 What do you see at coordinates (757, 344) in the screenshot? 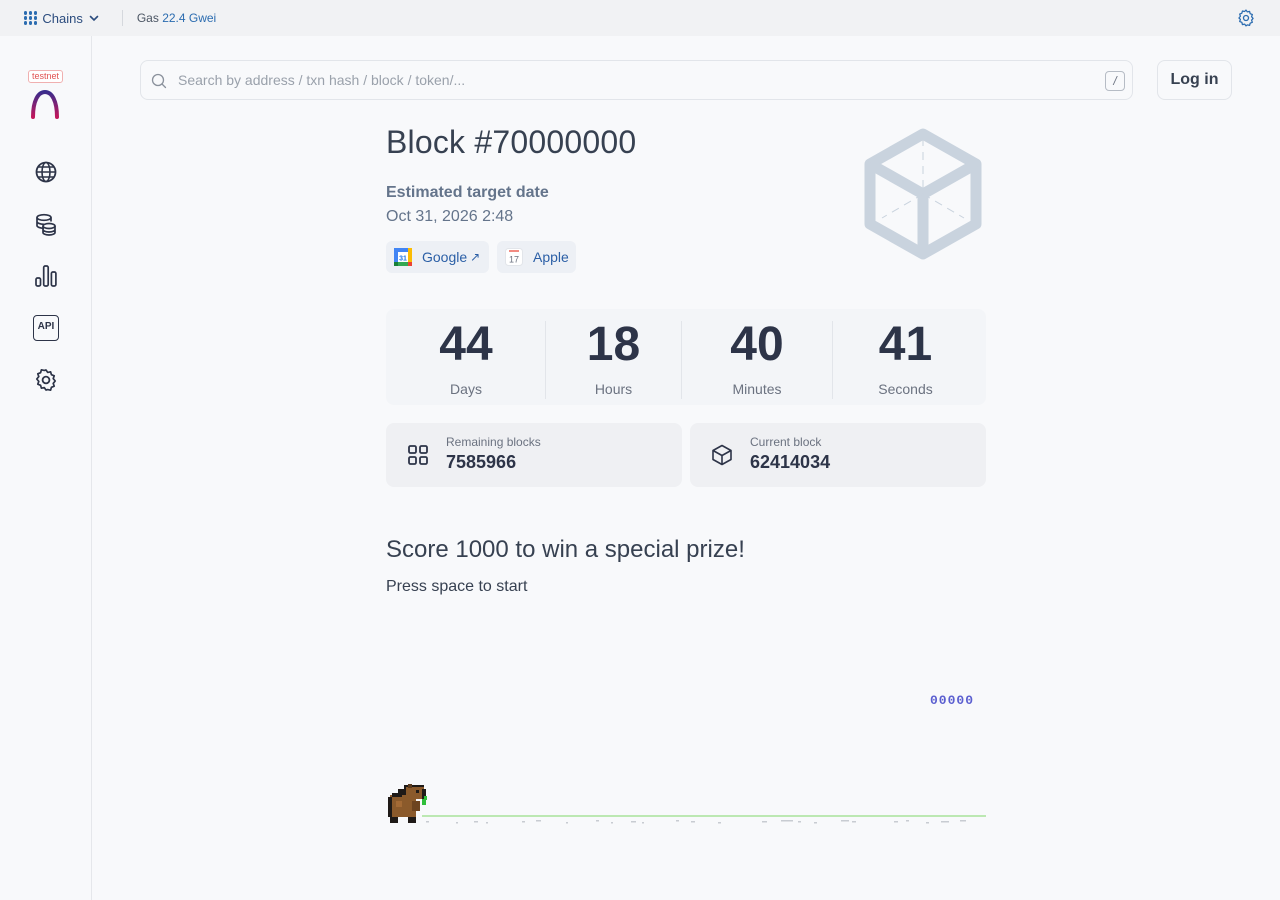
I see `countdown-minutes-value: 40` at bounding box center [757, 344].